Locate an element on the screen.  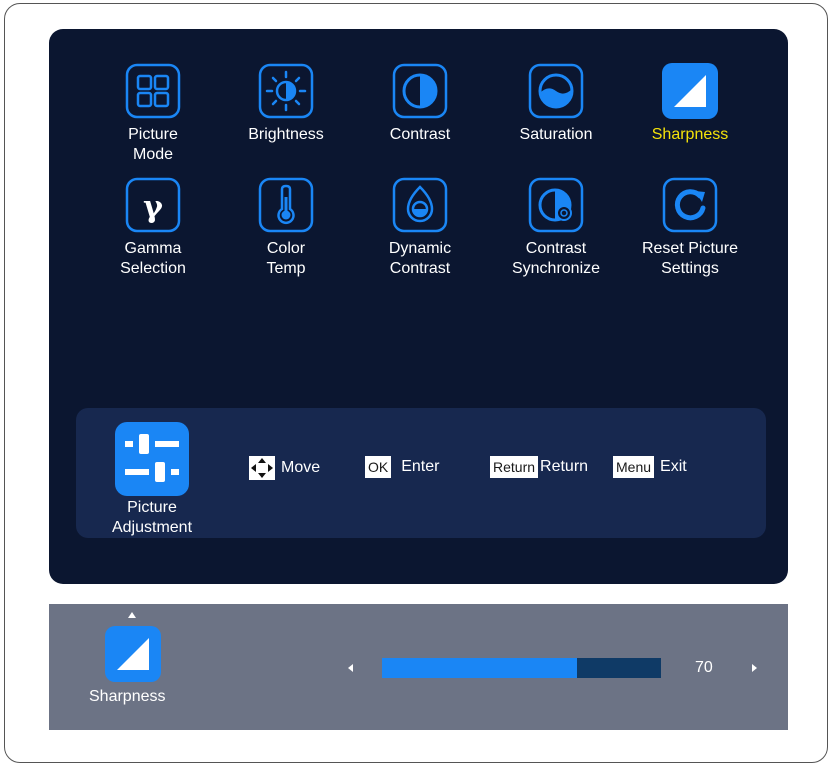
hint-return: Return Return is located at coordinates (539, 467).